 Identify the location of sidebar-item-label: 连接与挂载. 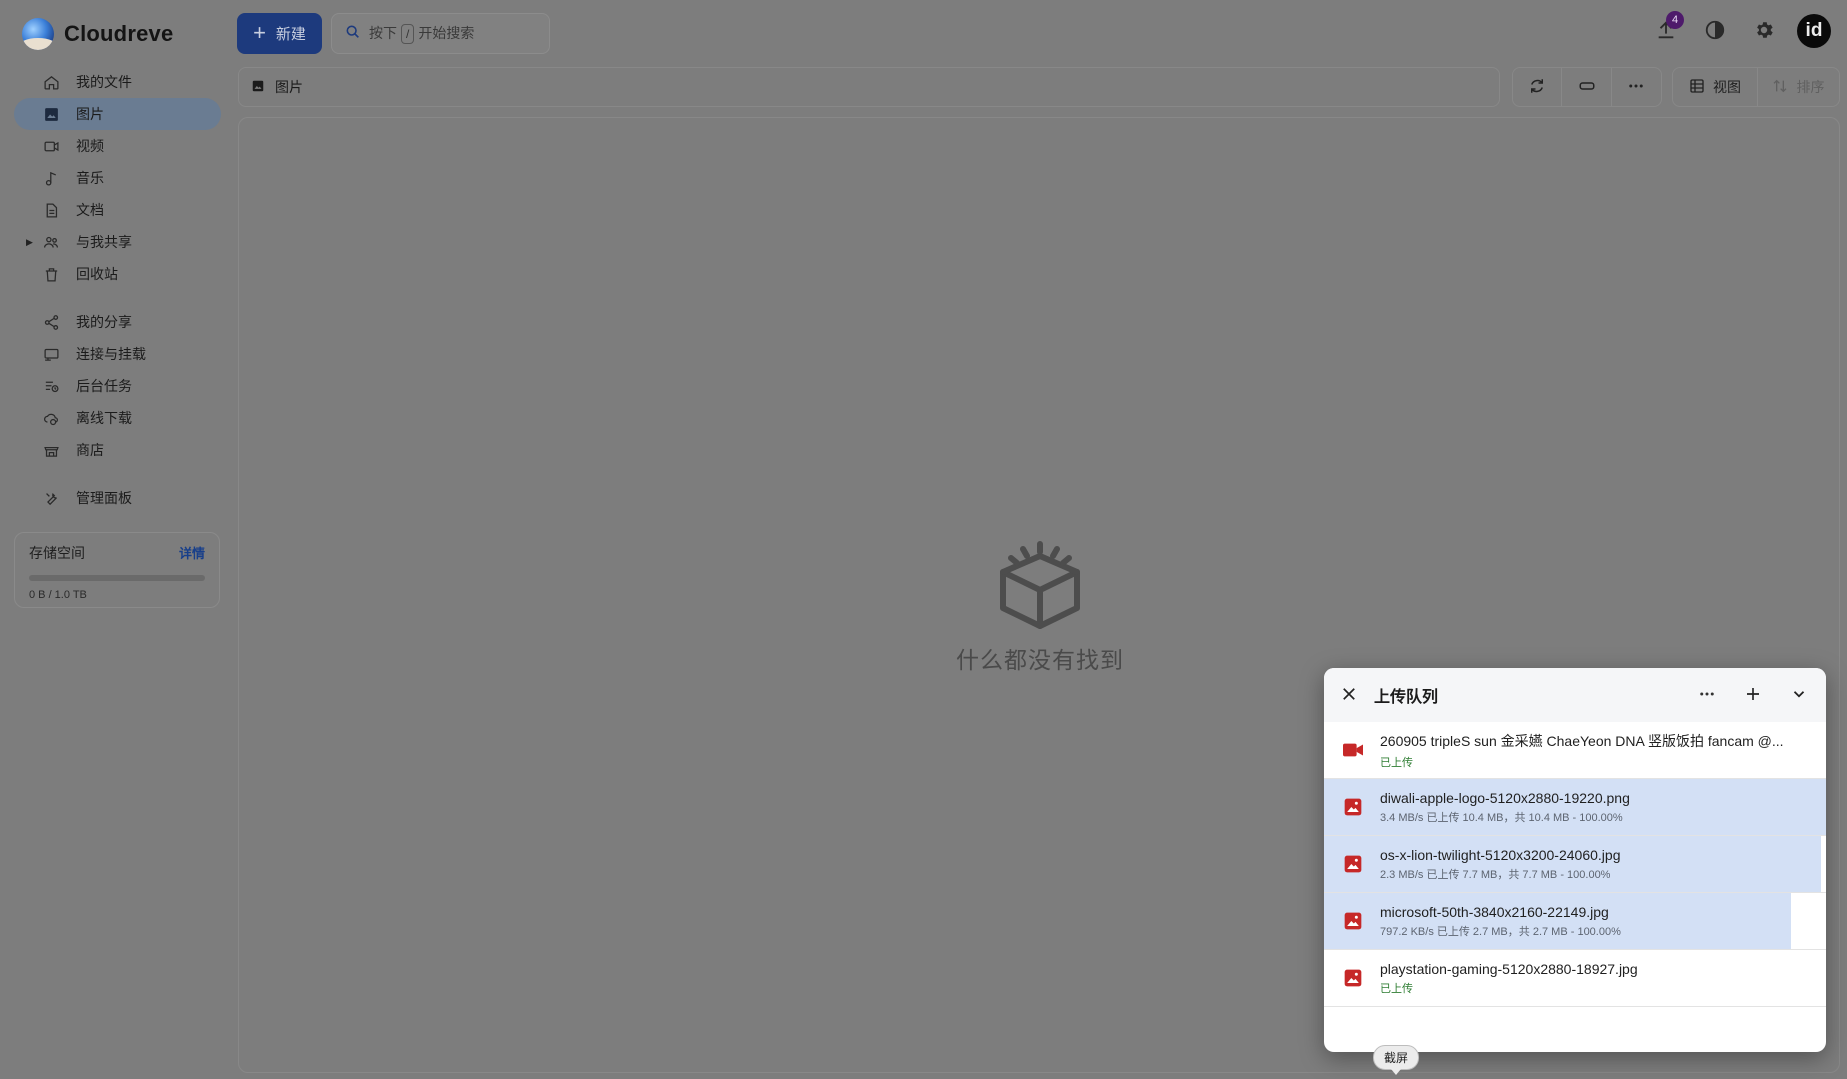
(111, 354).